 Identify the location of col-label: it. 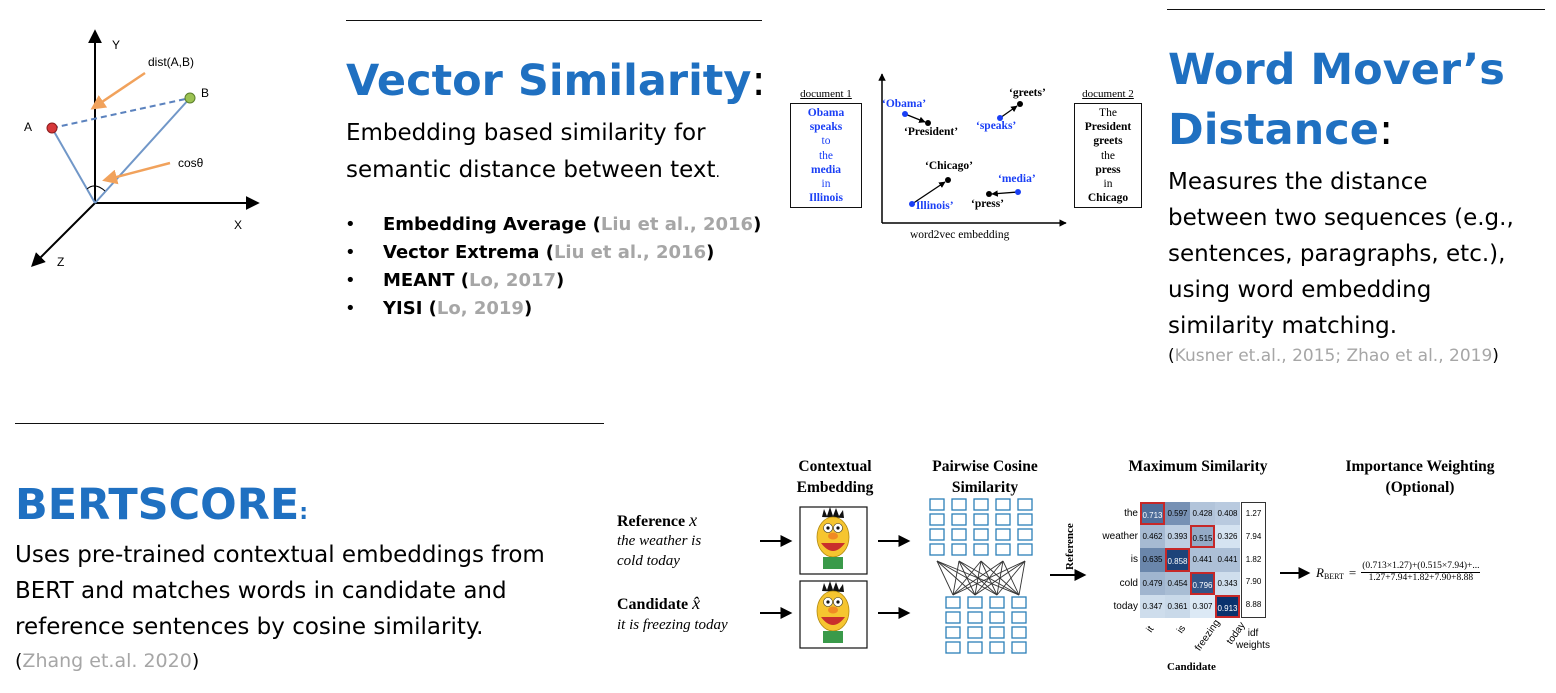
(1150, 629).